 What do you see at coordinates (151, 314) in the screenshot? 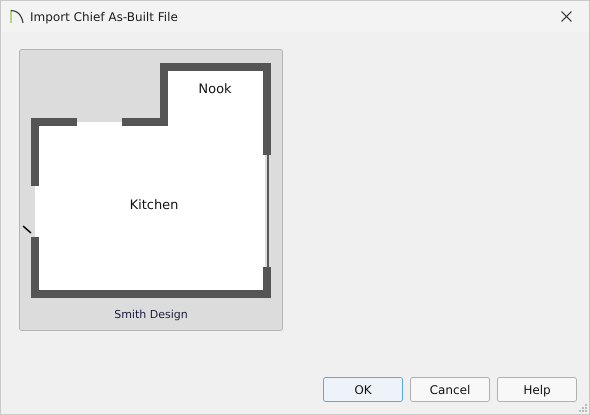
I see `design-name: Smith Design` at bounding box center [151, 314].